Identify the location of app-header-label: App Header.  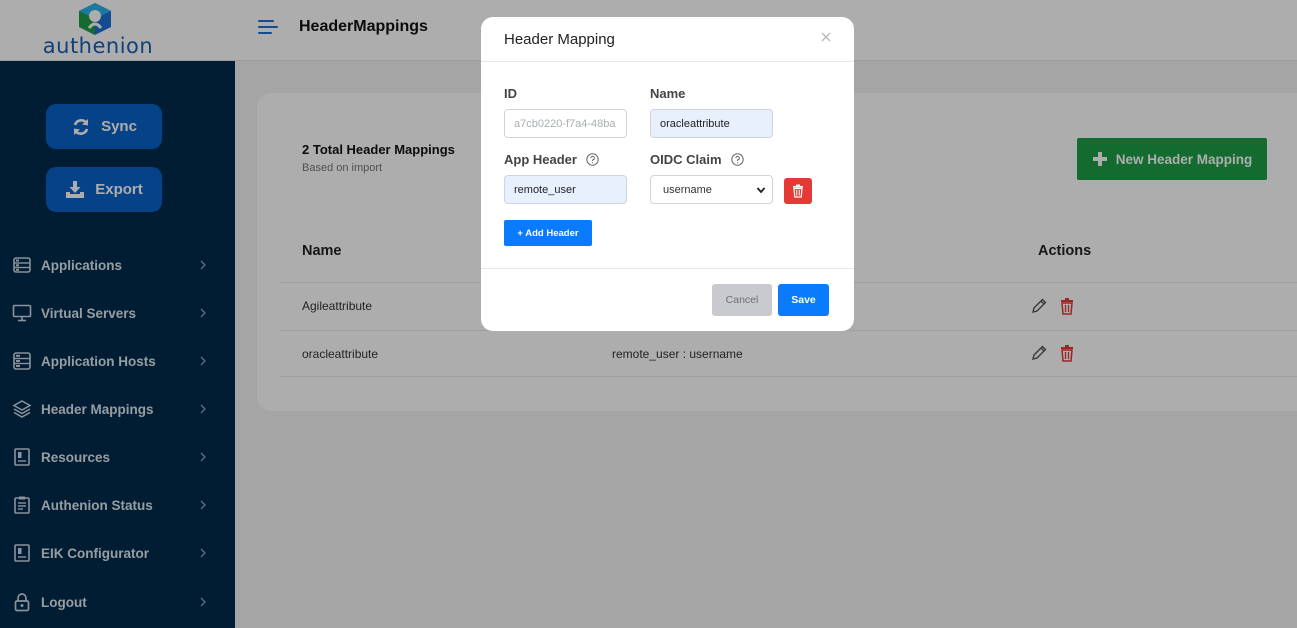
(551, 159).